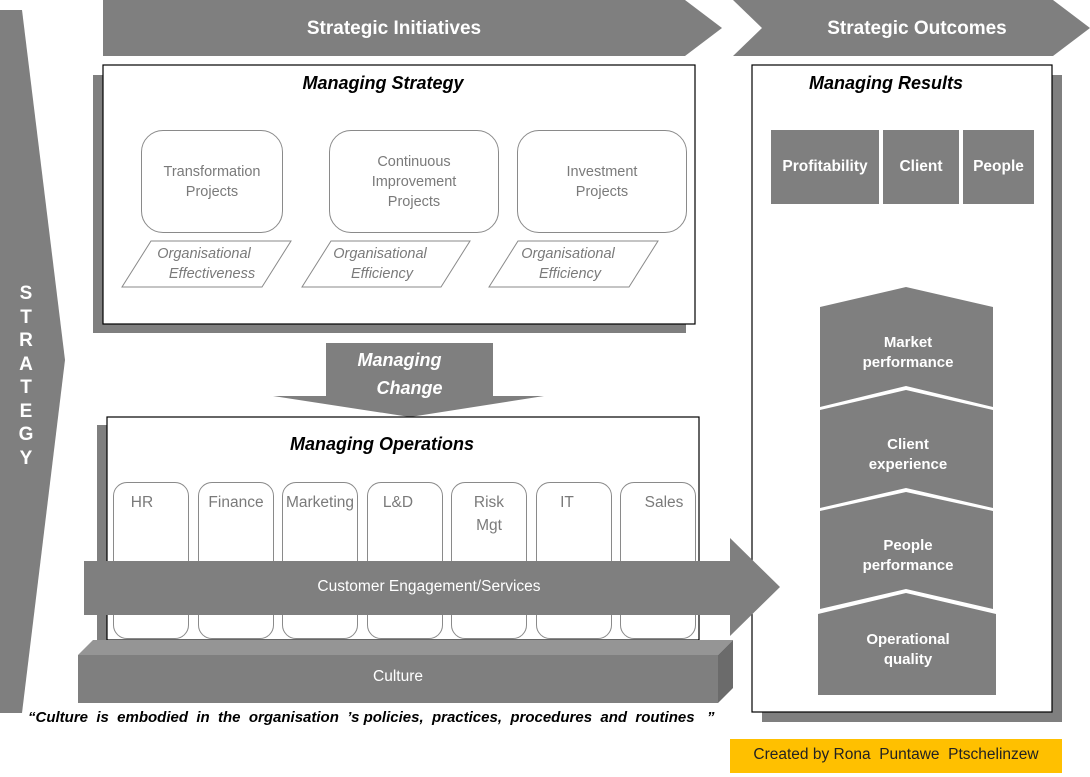  What do you see at coordinates (489, 525) in the screenshot?
I see `department-label: Mgt` at bounding box center [489, 525].